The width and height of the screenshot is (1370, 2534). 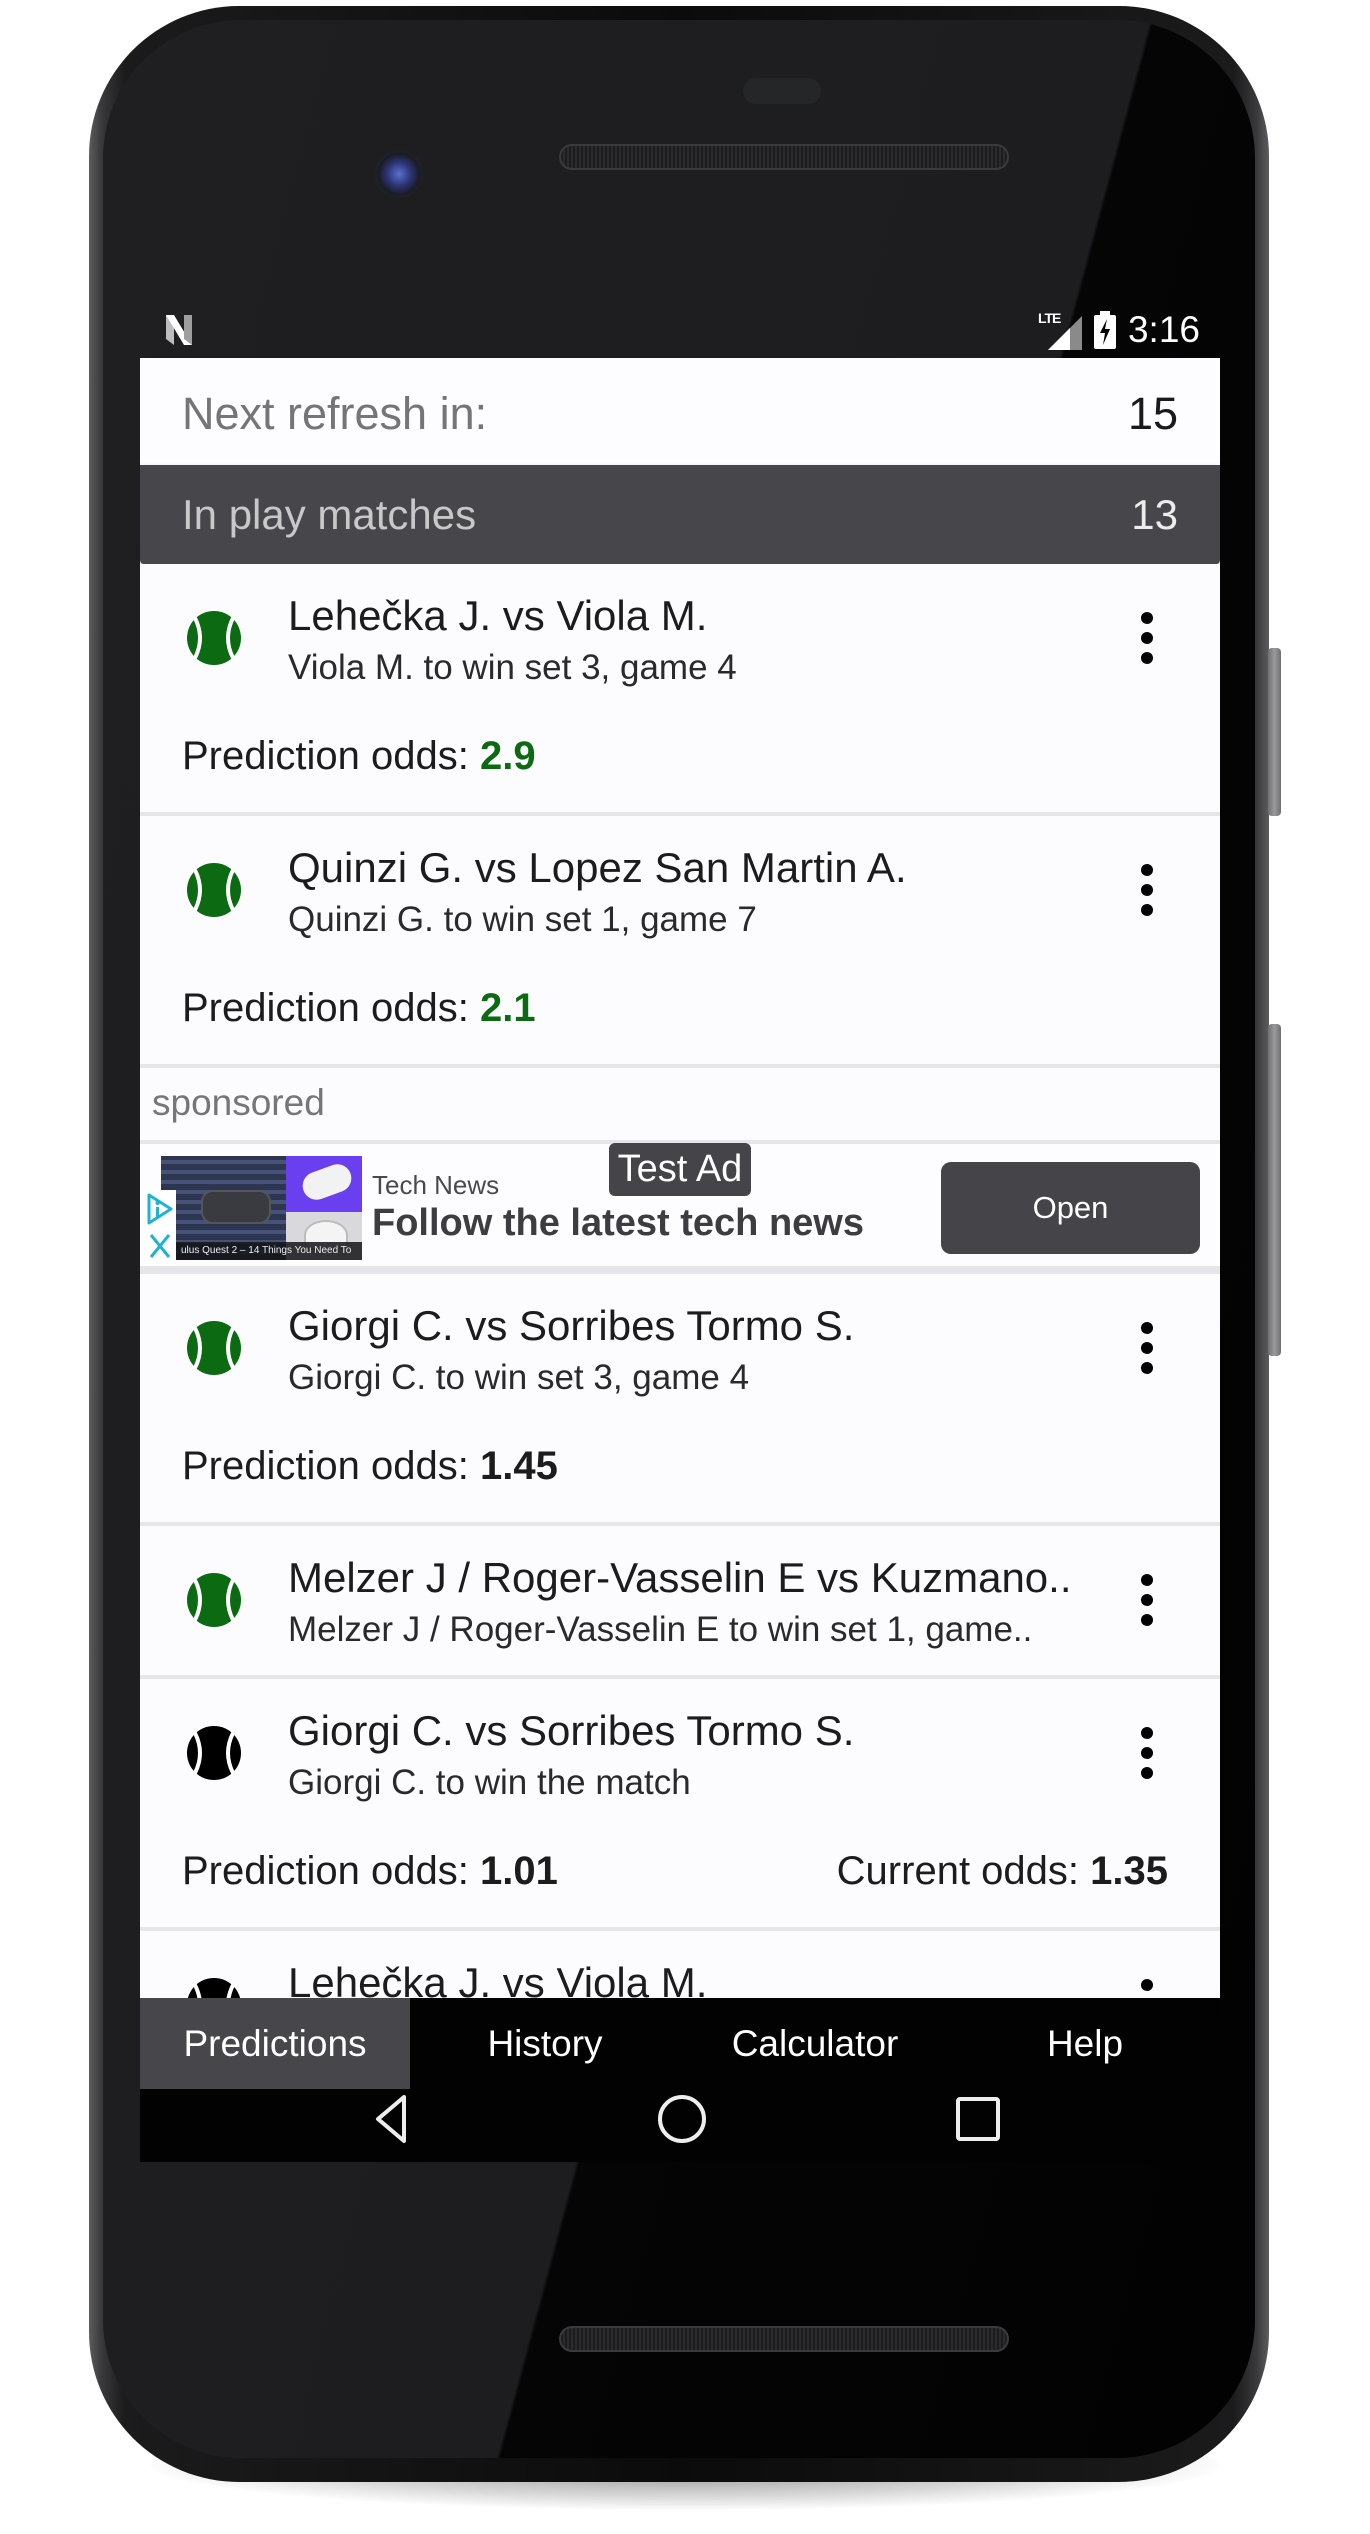 What do you see at coordinates (436, 1185) in the screenshot?
I see `ad-advertiser: Tech News` at bounding box center [436, 1185].